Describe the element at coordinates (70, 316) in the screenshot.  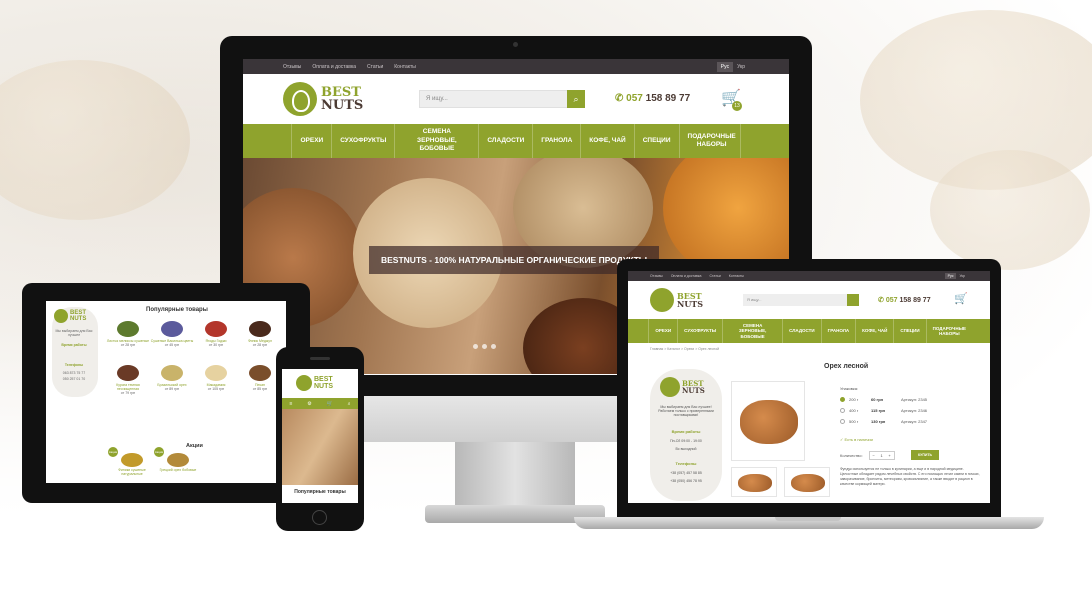
I see `tablet-logo: BEST NUTS` at that location.